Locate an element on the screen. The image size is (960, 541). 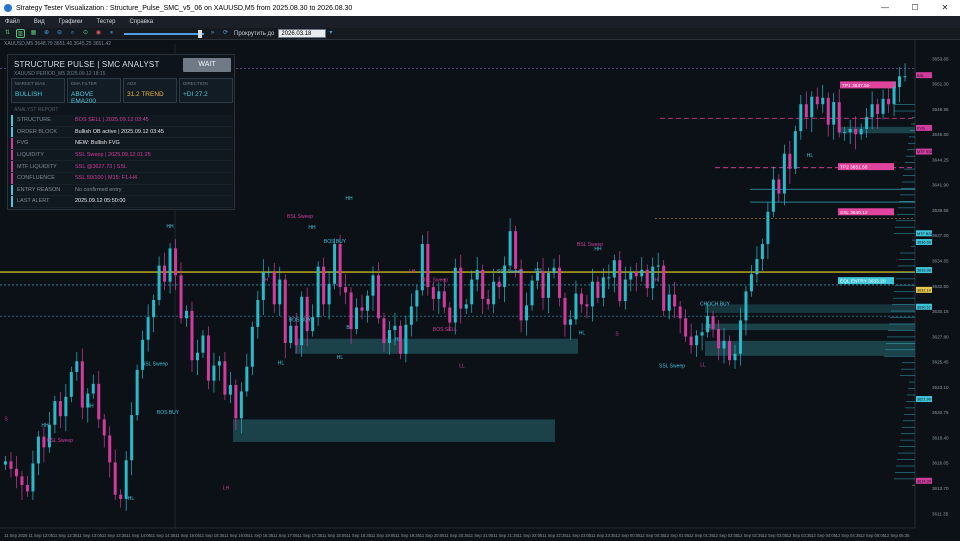
level-label: TP2 3651.50 is located at coordinates (854, 168).